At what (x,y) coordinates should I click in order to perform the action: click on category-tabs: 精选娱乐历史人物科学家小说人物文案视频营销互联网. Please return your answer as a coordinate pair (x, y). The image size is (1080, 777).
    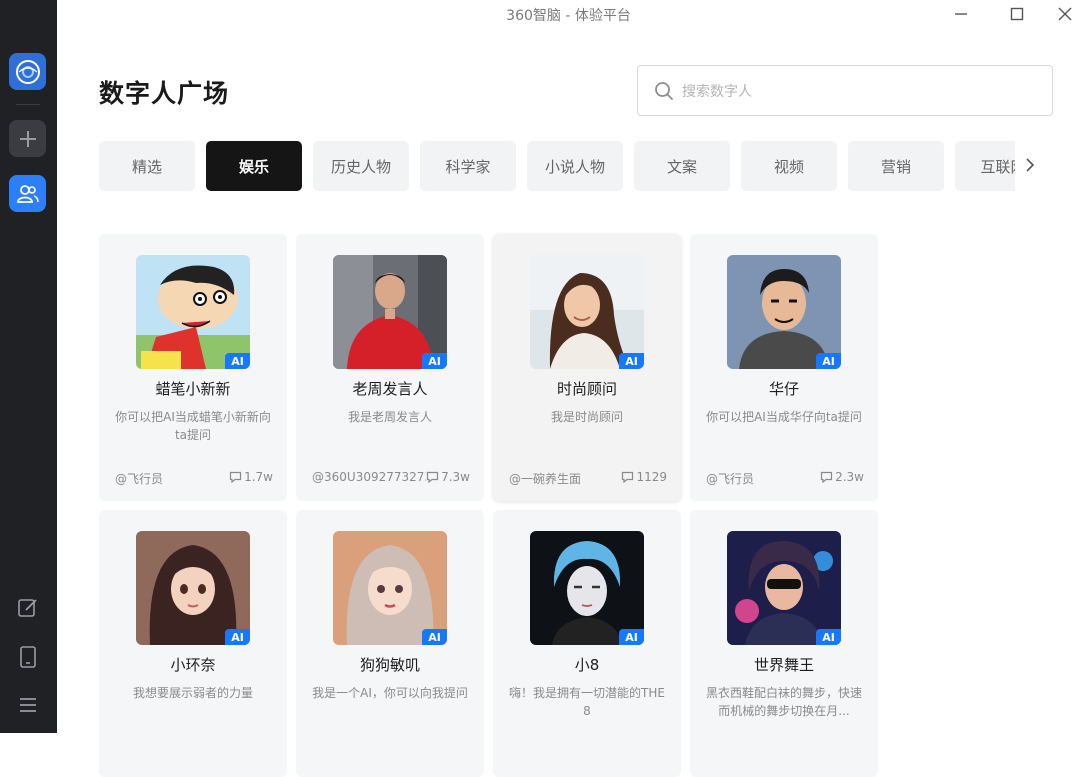
    Looking at the image, I should click on (557, 166).